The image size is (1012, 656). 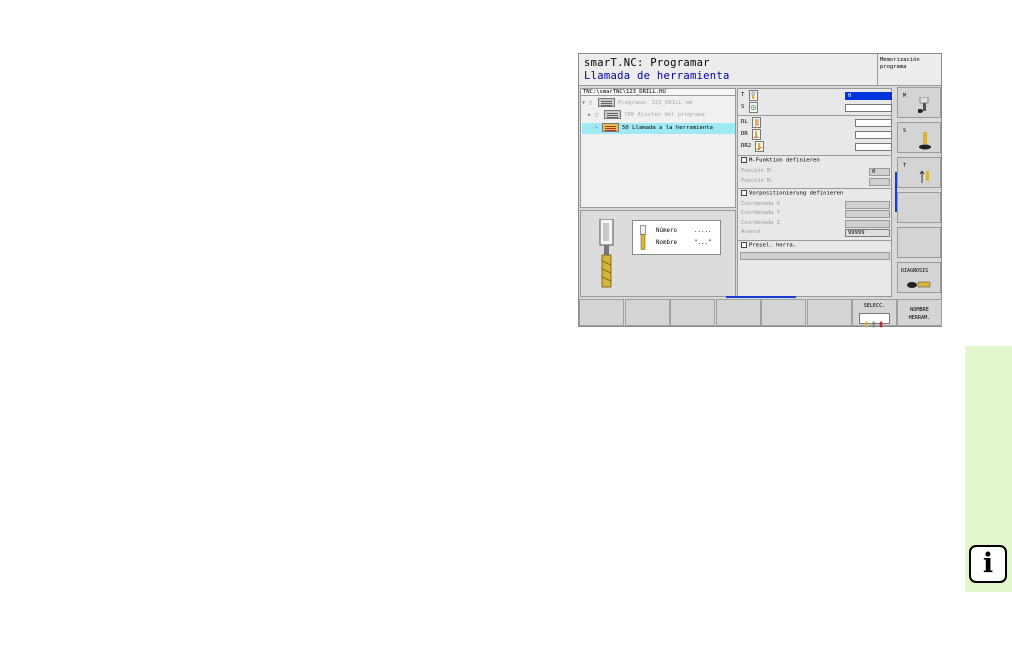 I want to click on tool-number-input: 0, so click(x=868, y=96).